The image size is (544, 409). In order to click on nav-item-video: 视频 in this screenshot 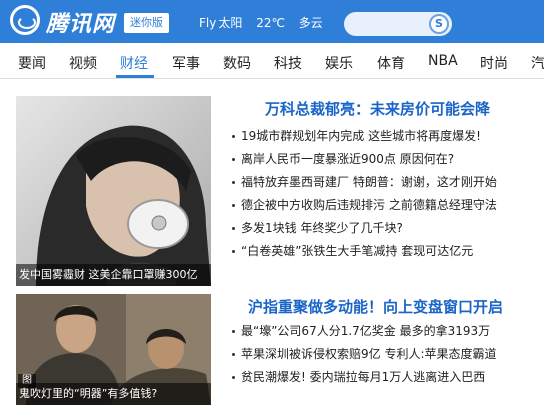, I will do `click(83, 63)`.